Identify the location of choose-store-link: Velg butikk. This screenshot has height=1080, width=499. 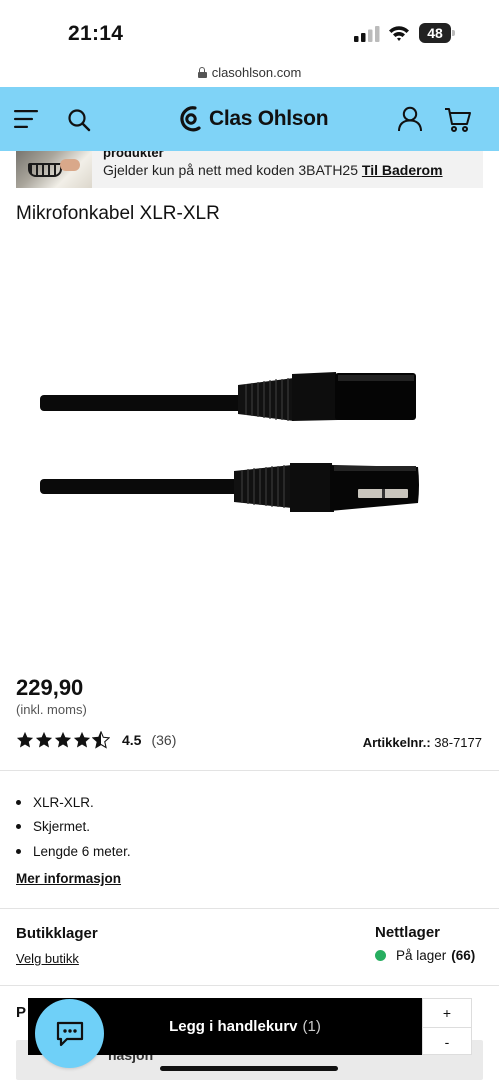
(47, 958).